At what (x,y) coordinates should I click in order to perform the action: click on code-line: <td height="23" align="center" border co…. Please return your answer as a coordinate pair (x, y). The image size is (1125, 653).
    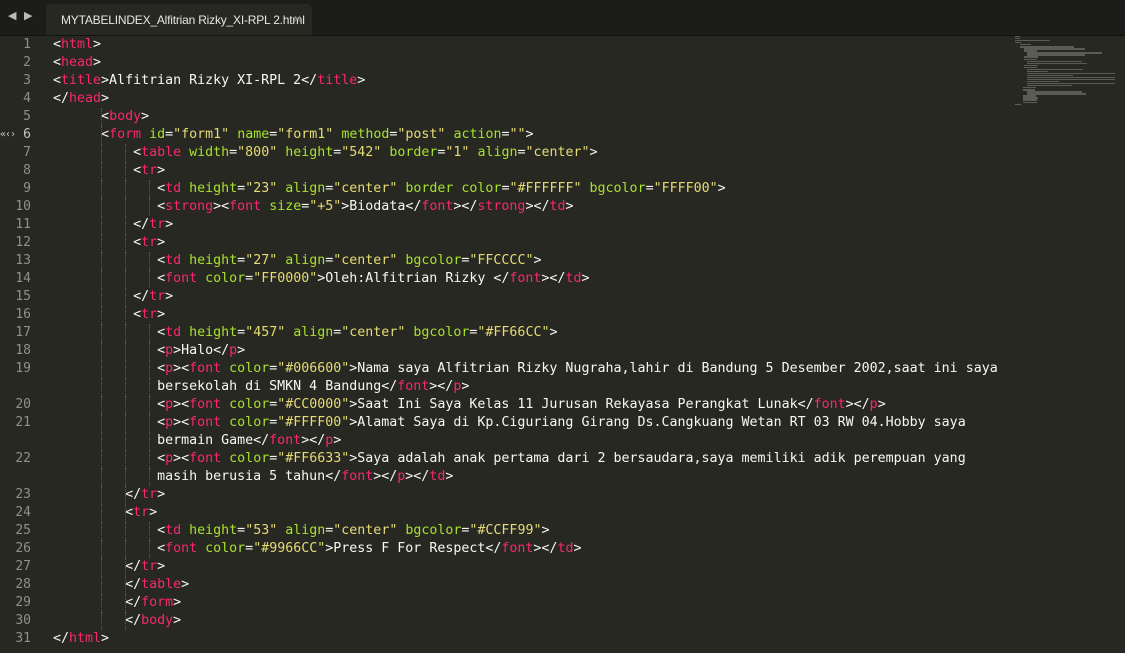
    Looking at the image, I should click on (529, 189).